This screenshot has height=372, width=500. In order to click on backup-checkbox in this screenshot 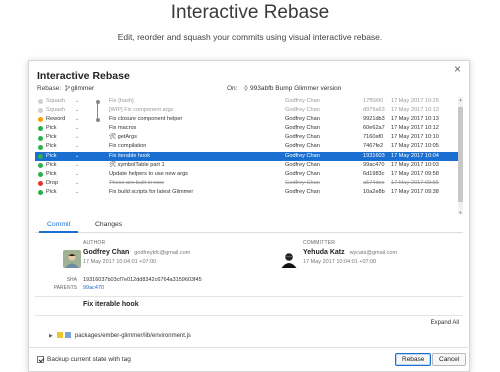, I will do `click(40, 359)`.